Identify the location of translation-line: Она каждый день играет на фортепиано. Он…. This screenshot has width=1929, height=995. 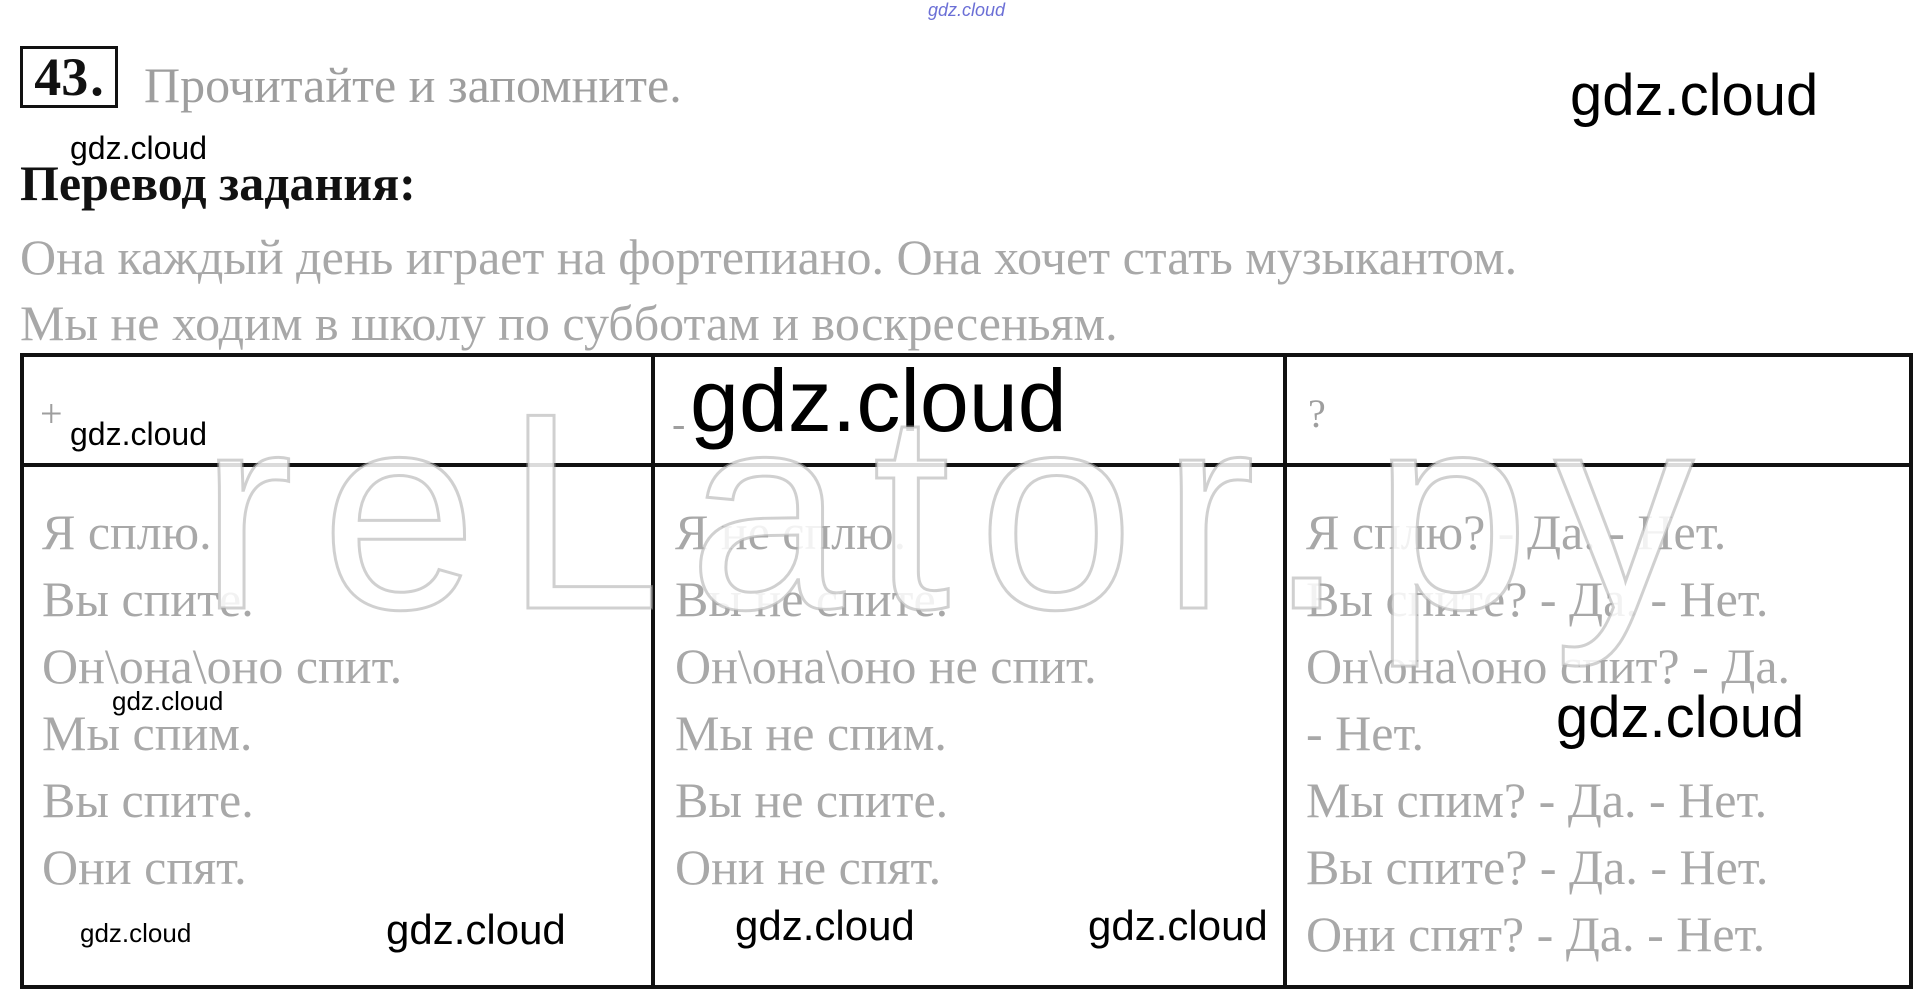
(769, 257).